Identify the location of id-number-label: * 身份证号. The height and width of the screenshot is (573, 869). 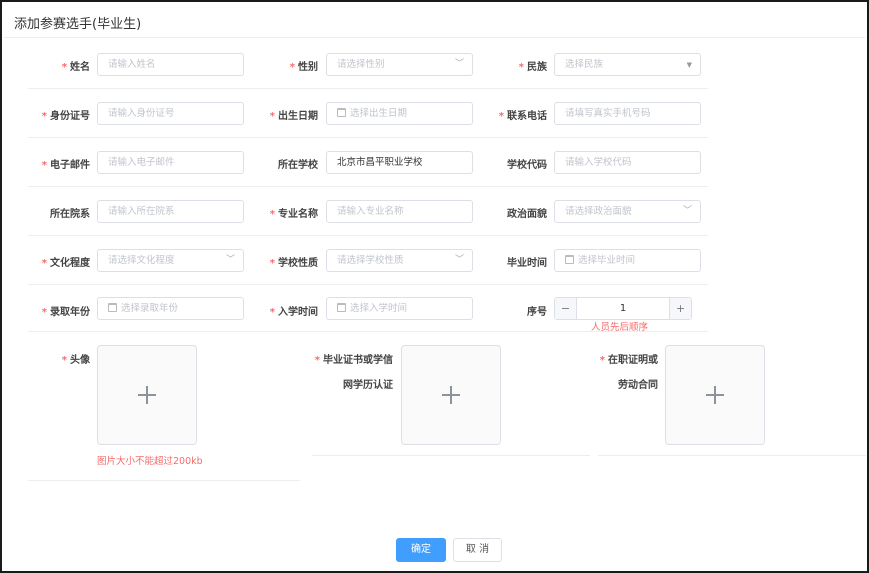
(65, 116).